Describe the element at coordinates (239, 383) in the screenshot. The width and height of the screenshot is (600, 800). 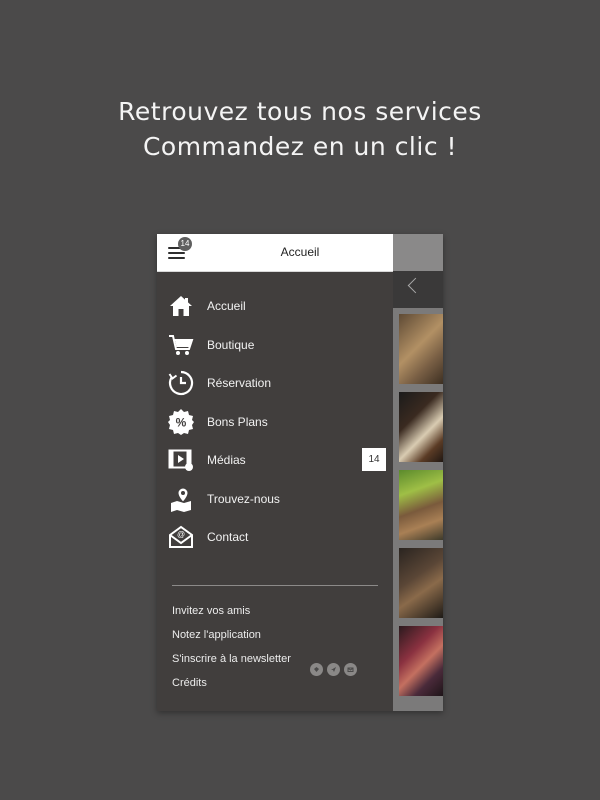
I see `menu-item-label: Réservation` at that location.